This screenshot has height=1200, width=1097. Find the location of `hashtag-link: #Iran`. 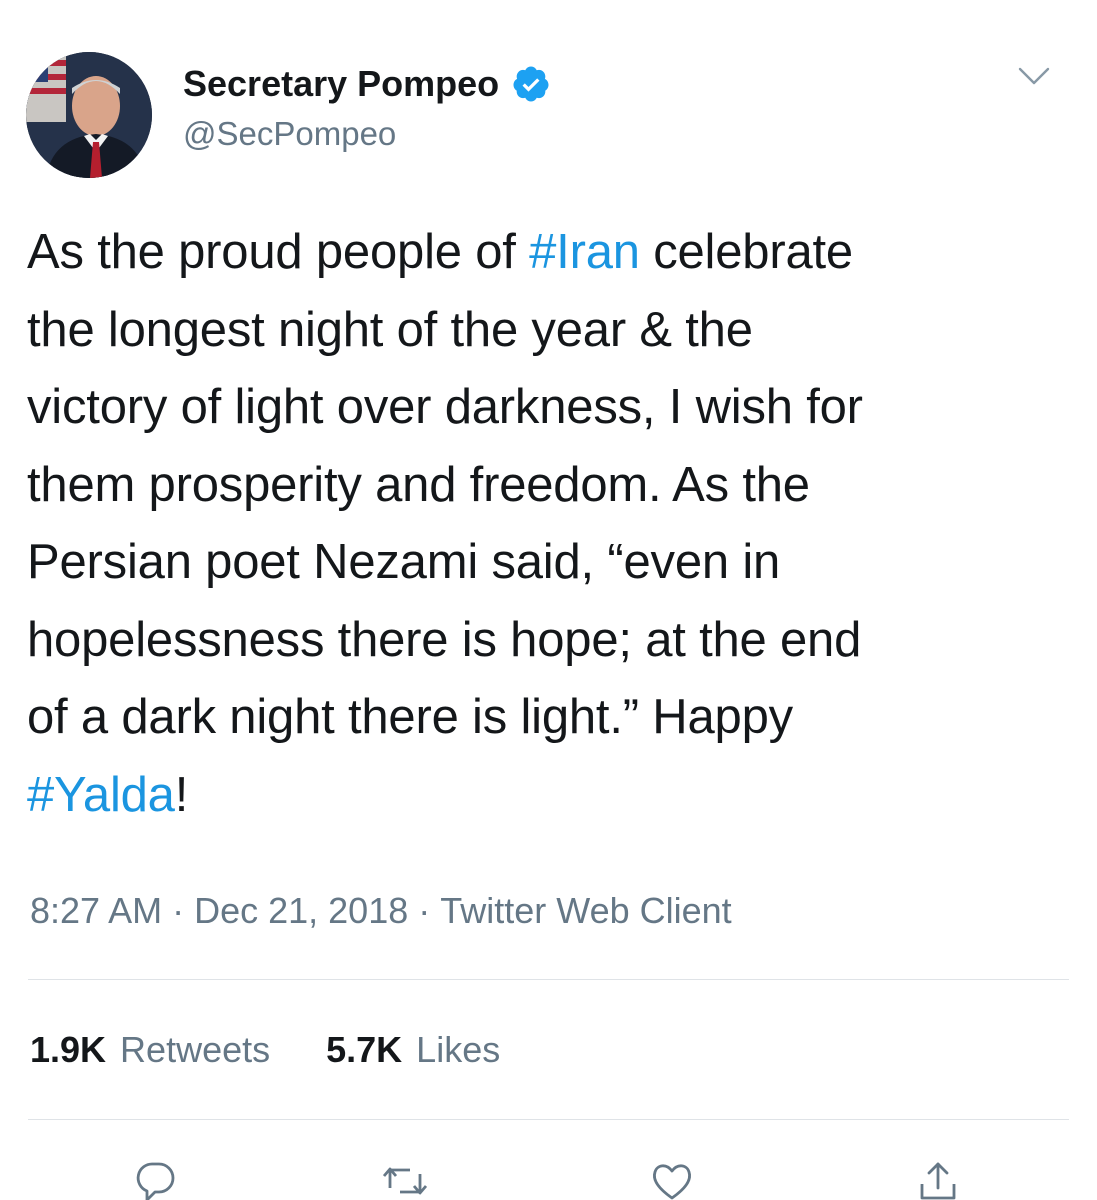

hashtag-link: #Iran is located at coordinates (584, 252).